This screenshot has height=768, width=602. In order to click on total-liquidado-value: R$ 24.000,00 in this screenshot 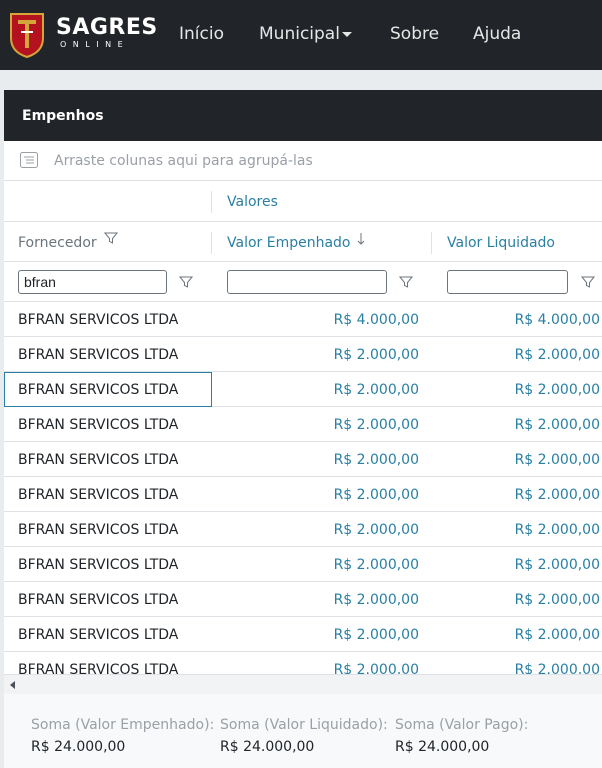, I will do `click(267, 747)`.